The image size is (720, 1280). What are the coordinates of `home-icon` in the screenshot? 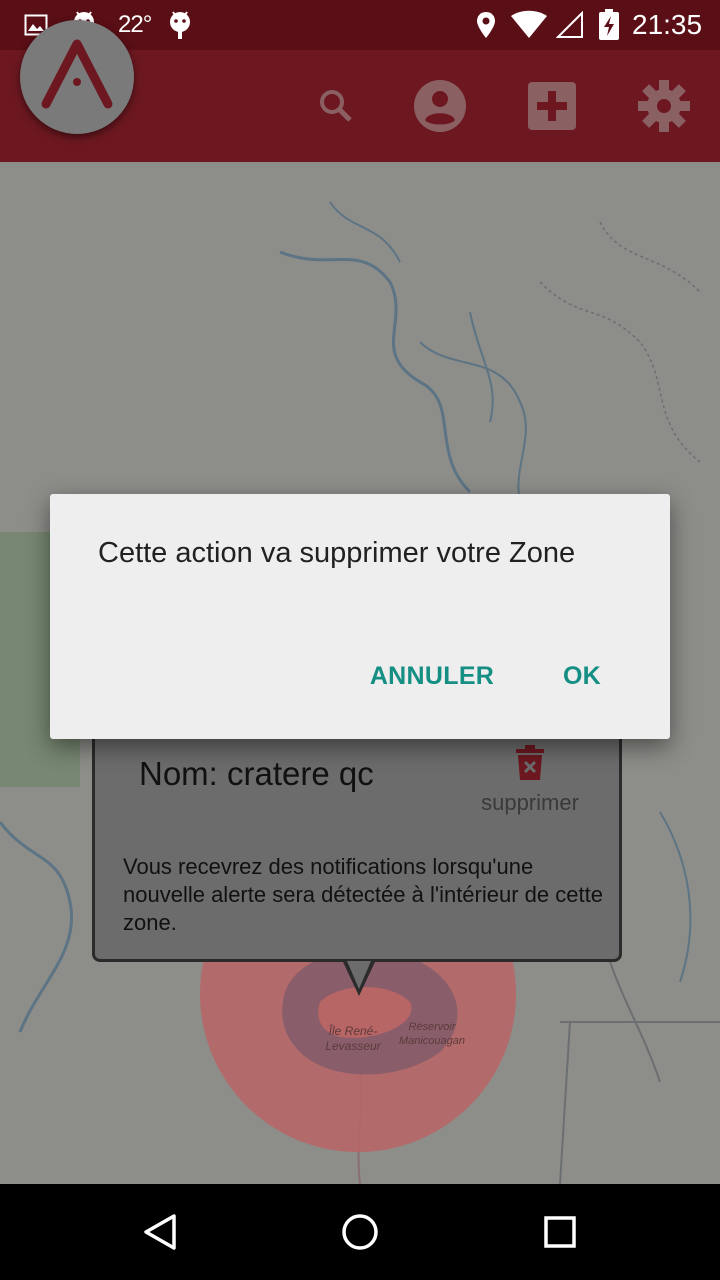 It's located at (360, 1232).